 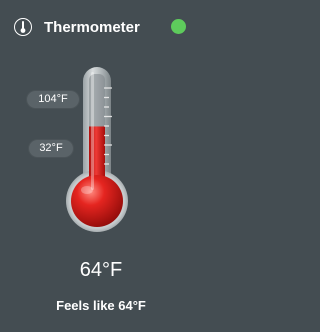 What do you see at coordinates (97, 149) in the screenshot?
I see `thermometer-gauge` at bounding box center [97, 149].